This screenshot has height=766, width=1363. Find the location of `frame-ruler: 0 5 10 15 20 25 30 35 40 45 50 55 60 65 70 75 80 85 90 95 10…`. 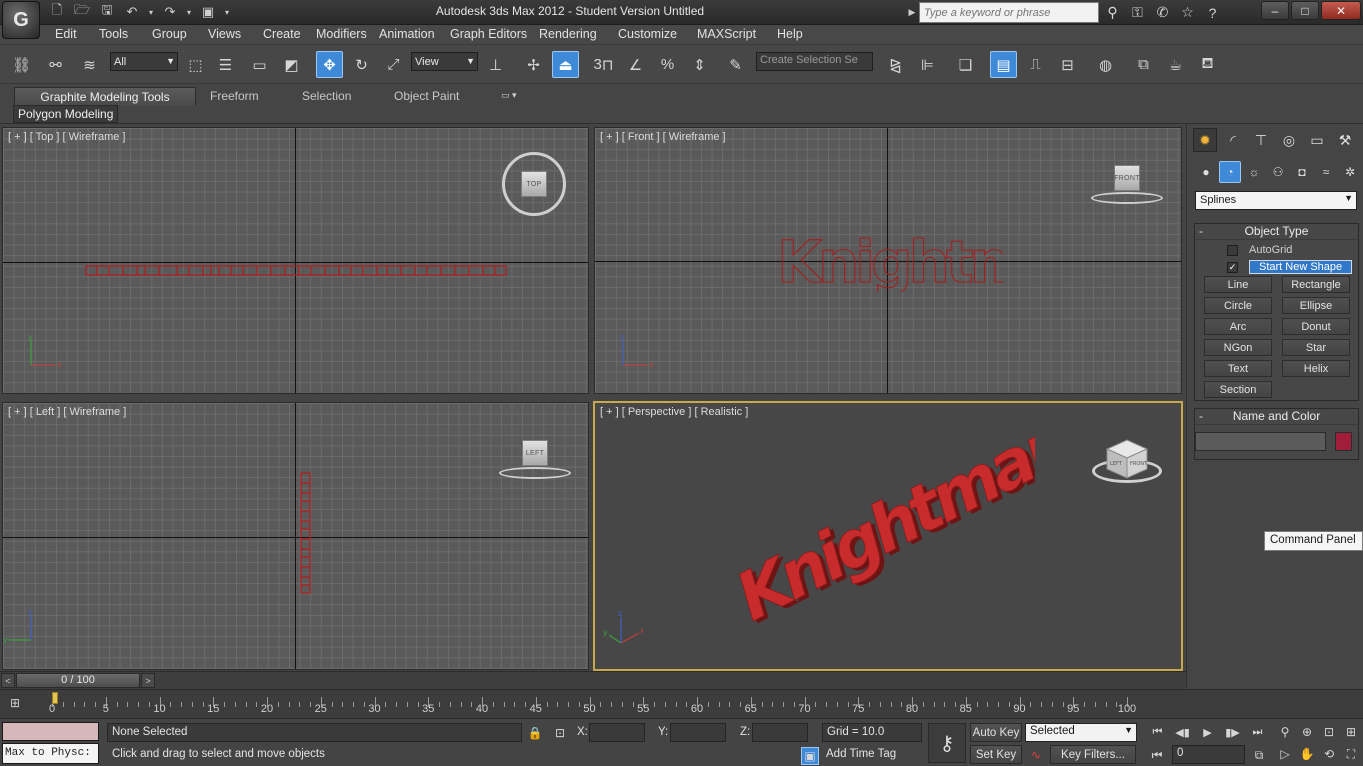

frame-ruler: 0 5 10 15 20 25 30 35 40 45 50 55 60 65 70 75 80 85 90 95 10… is located at coordinates (592, 704).